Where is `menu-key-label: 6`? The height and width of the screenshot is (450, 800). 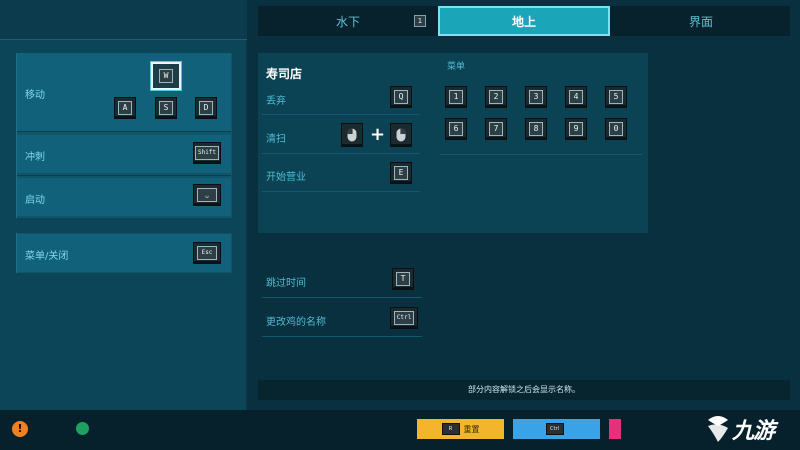
menu-key-label: 6 is located at coordinates (456, 129).